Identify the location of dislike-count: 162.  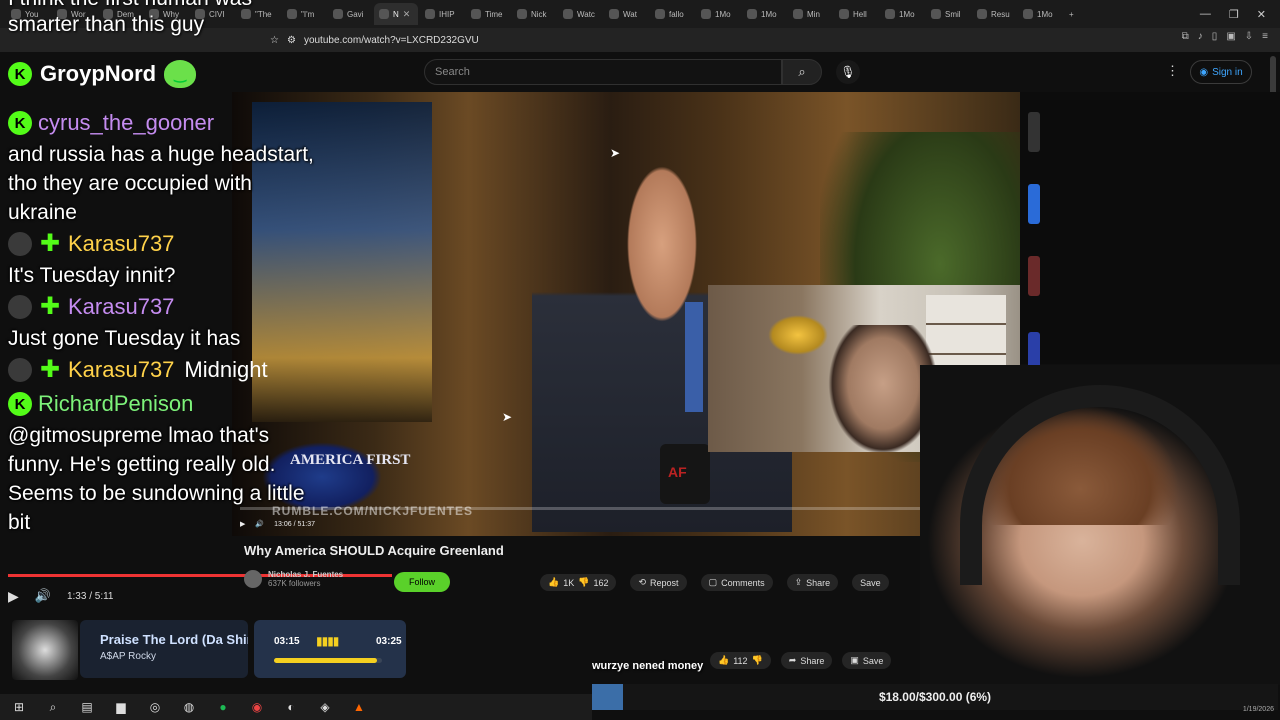
(601, 582).